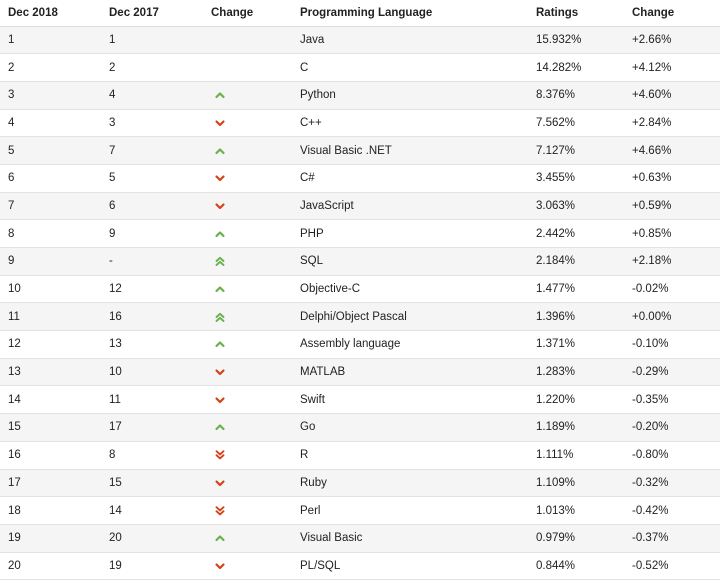 The image size is (720, 588). Describe the element at coordinates (360, 538) in the screenshot. I see `table-row: 19 20 Visual Basic 0.979% -0.37%` at that location.